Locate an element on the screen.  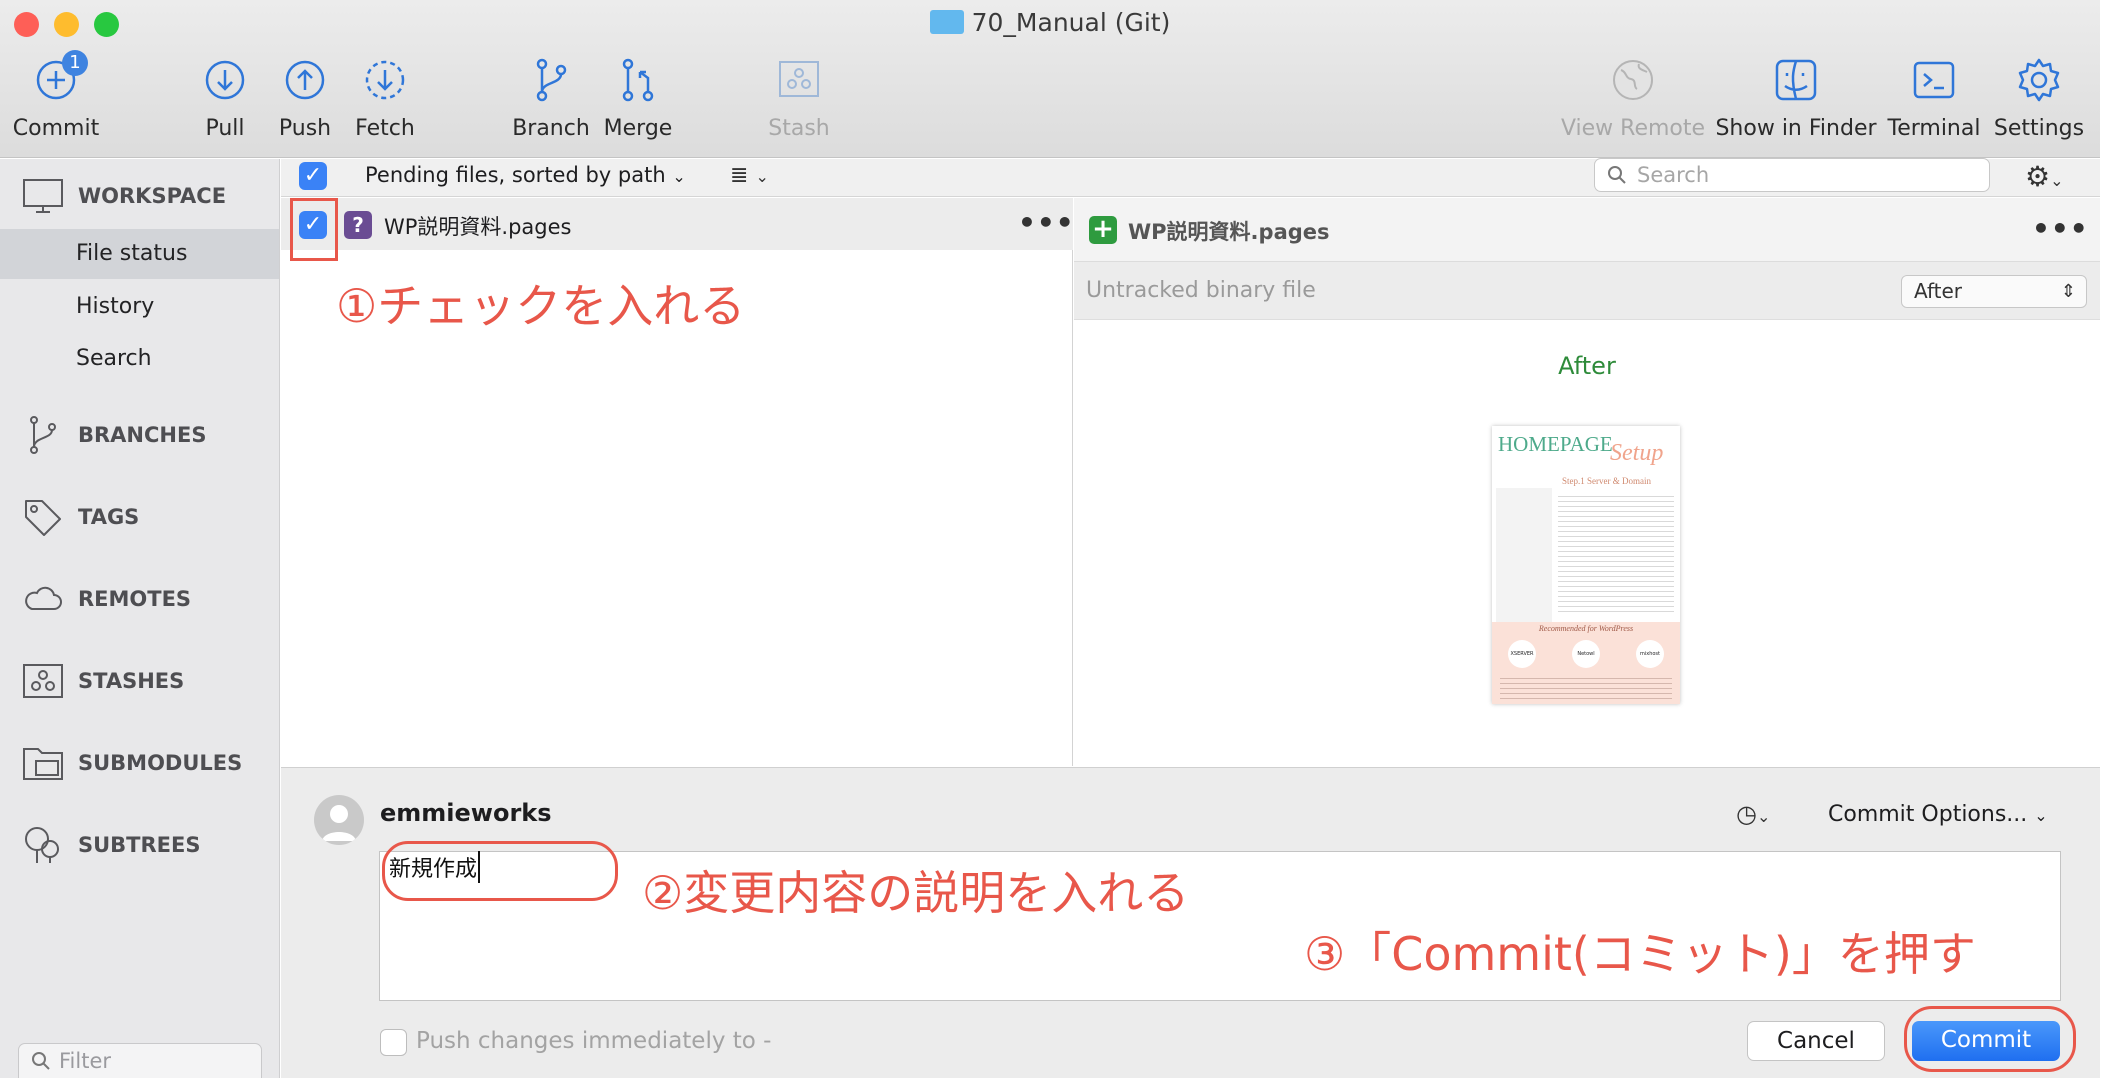
commit-toolbar-button: 1 Commit is located at coordinates (70, 95).